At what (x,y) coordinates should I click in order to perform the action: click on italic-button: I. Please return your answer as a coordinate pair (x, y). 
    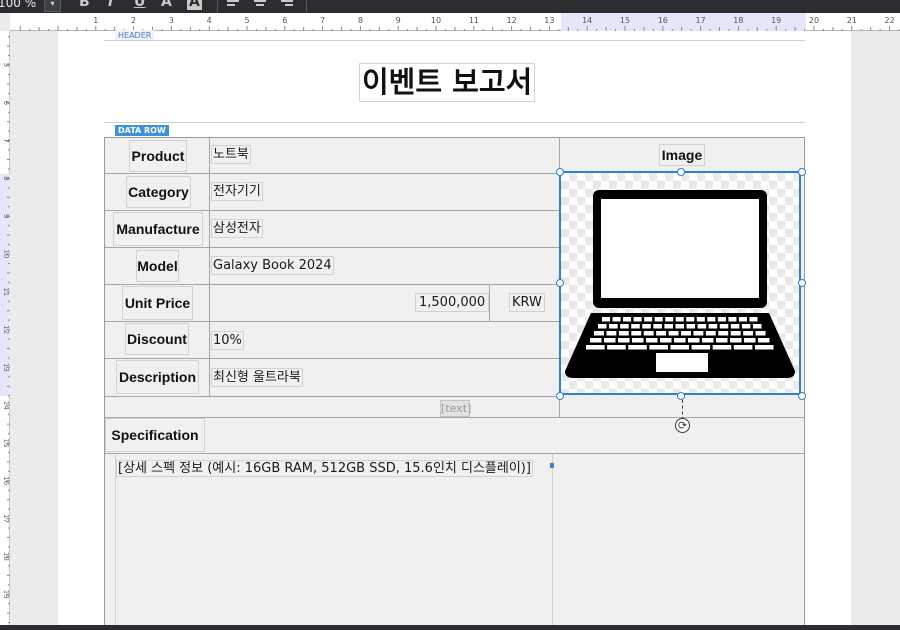
    Looking at the image, I should click on (110, 5).